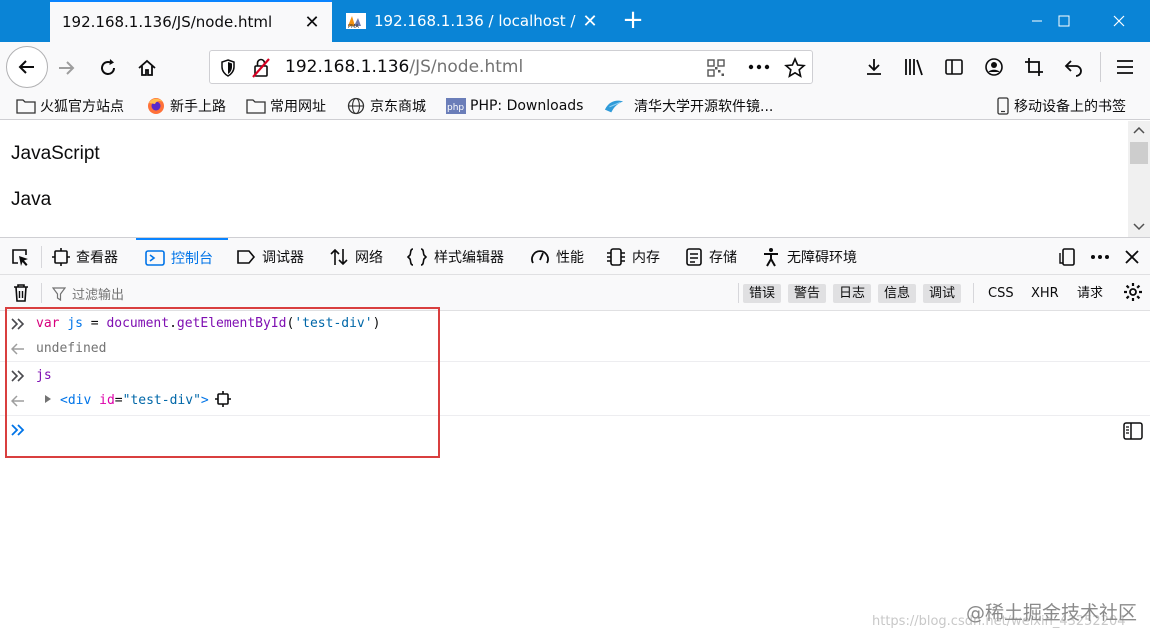  I want to click on tab-network: 网络, so click(356, 256).